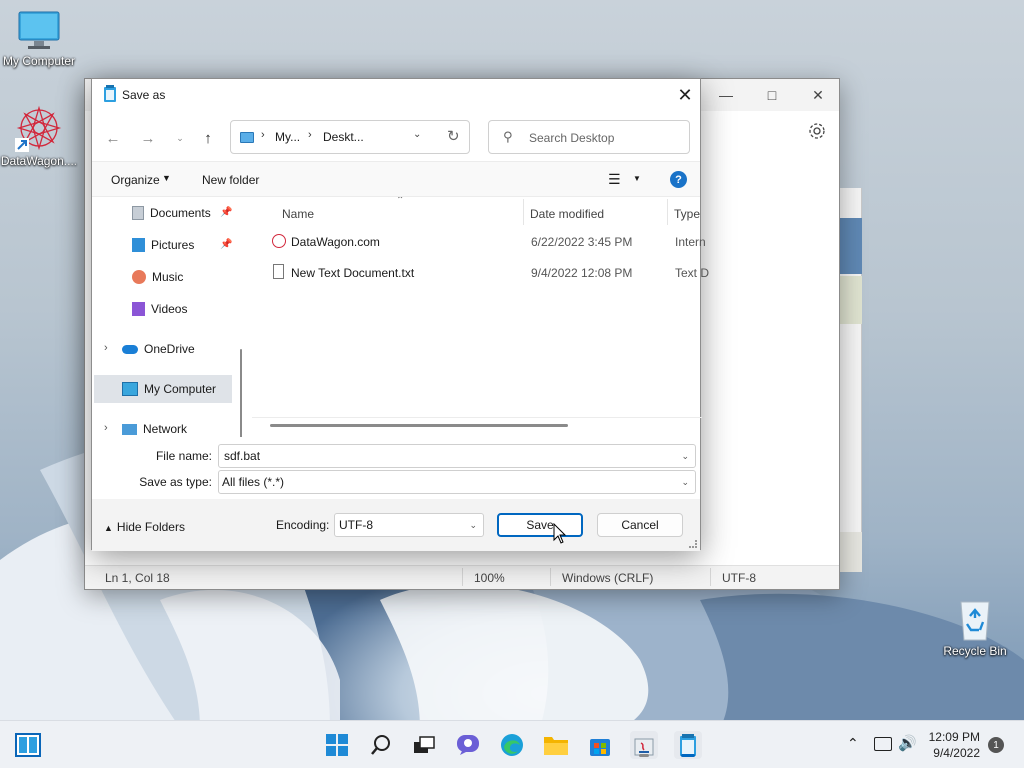  Describe the element at coordinates (337, 745) in the screenshot. I see `start-icon` at that location.